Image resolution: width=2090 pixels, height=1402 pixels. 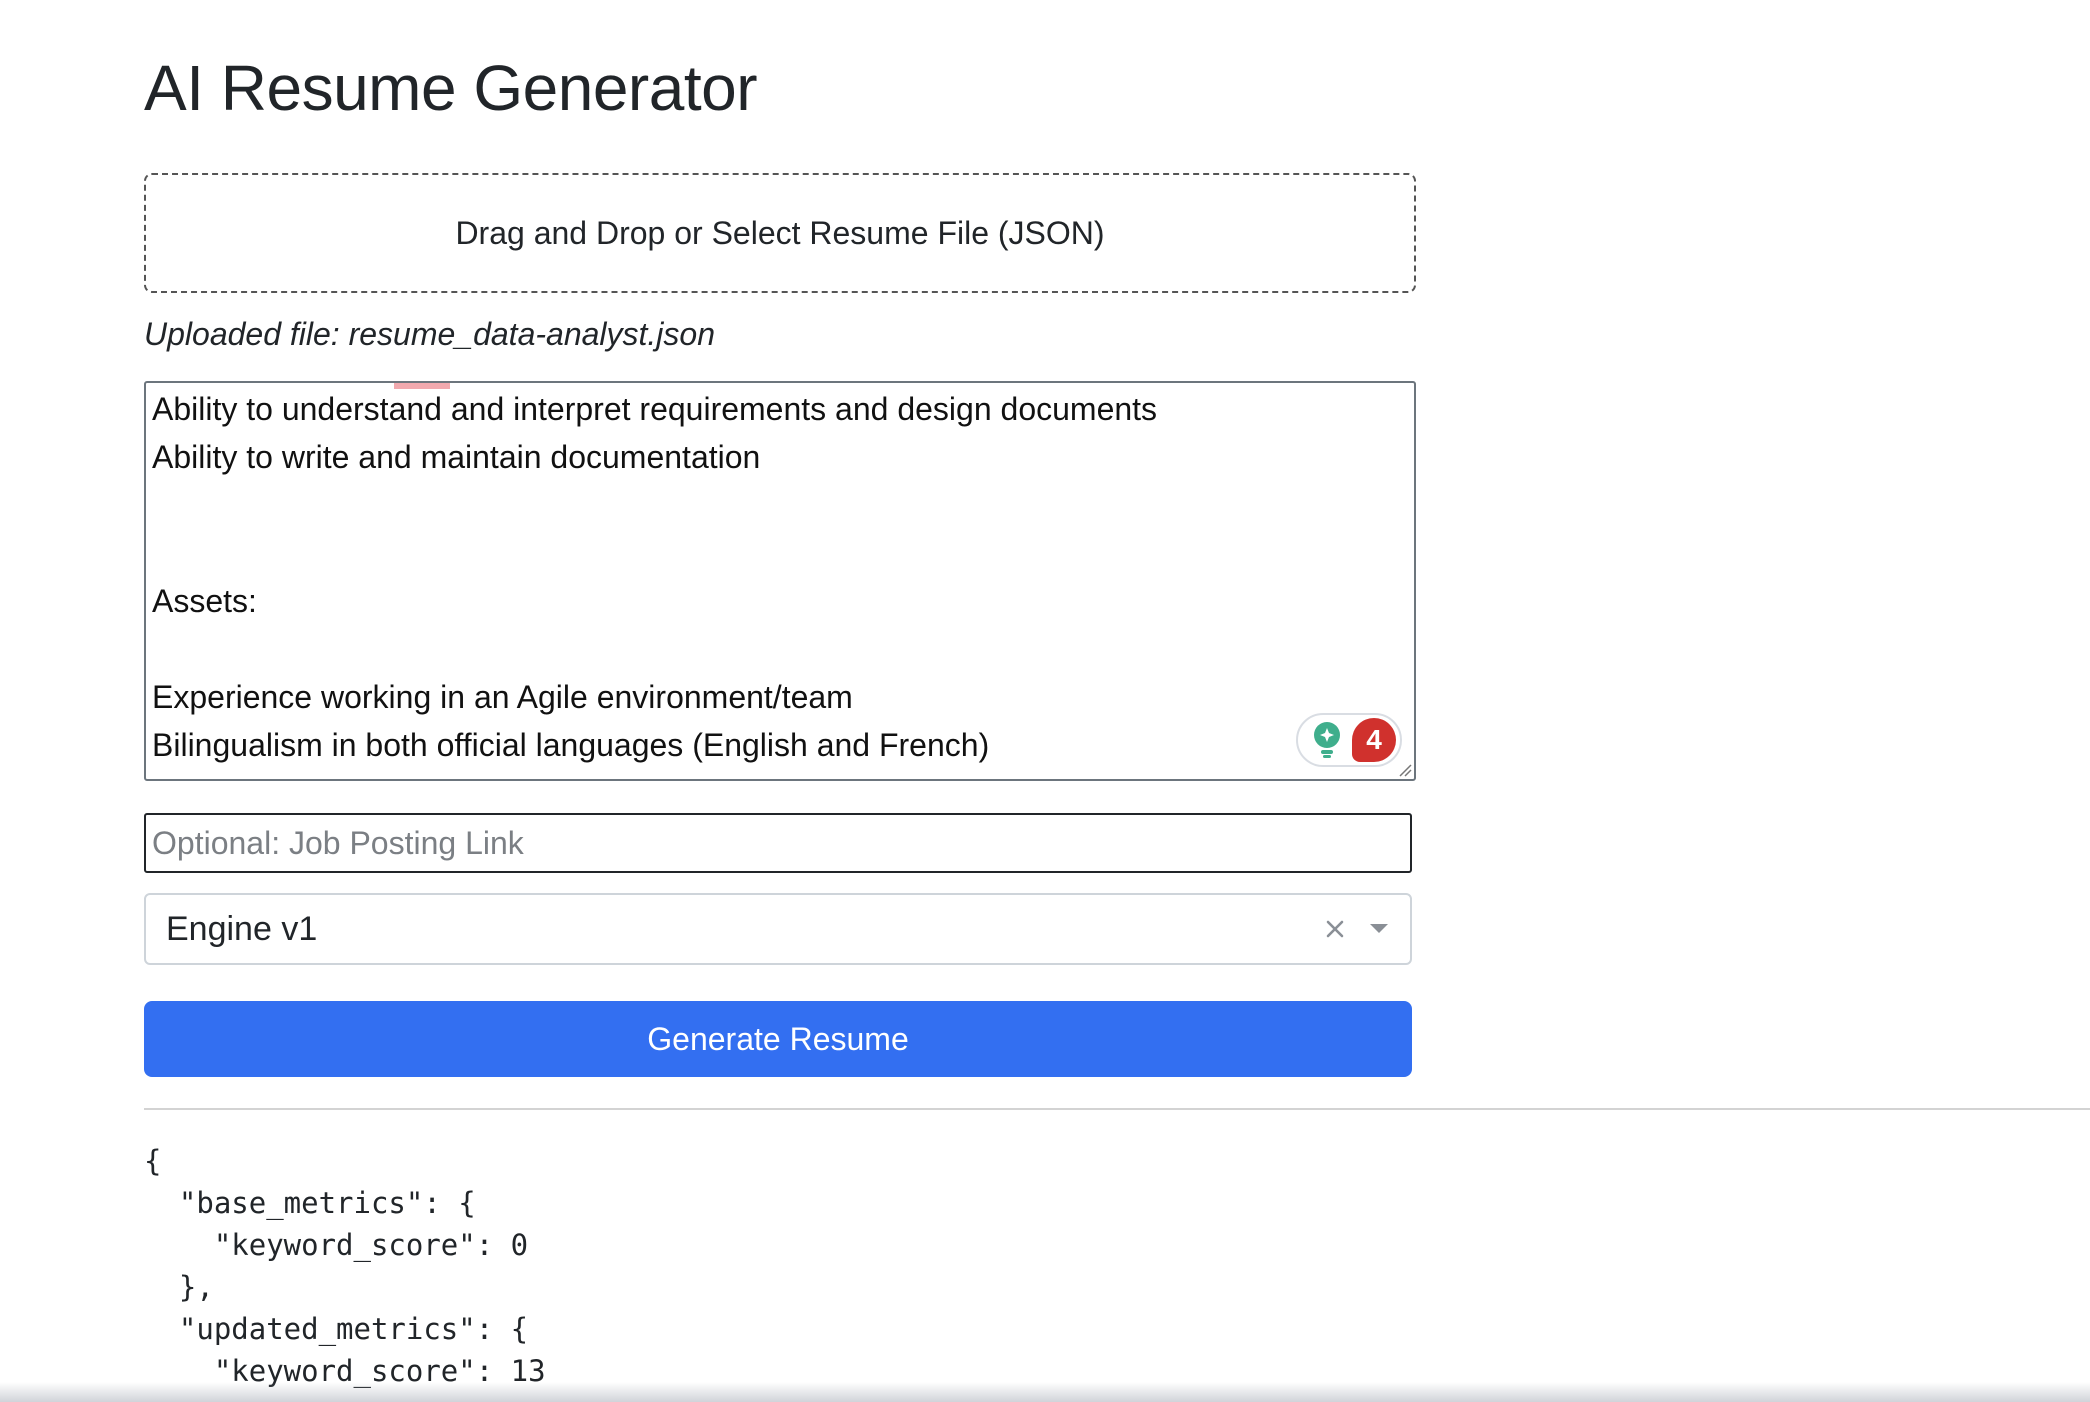 I want to click on divider, so click(x=1117, y=1109).